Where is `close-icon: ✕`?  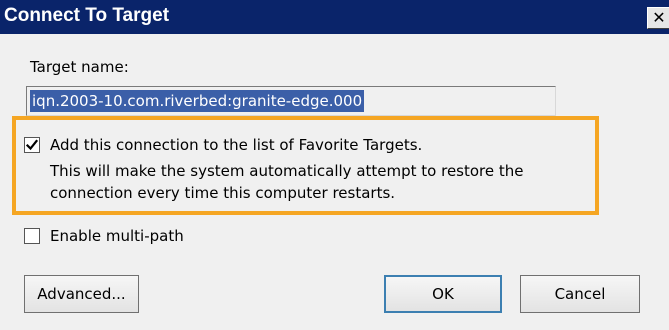 close-icon: ✕ is located at coordinates (659, 17).